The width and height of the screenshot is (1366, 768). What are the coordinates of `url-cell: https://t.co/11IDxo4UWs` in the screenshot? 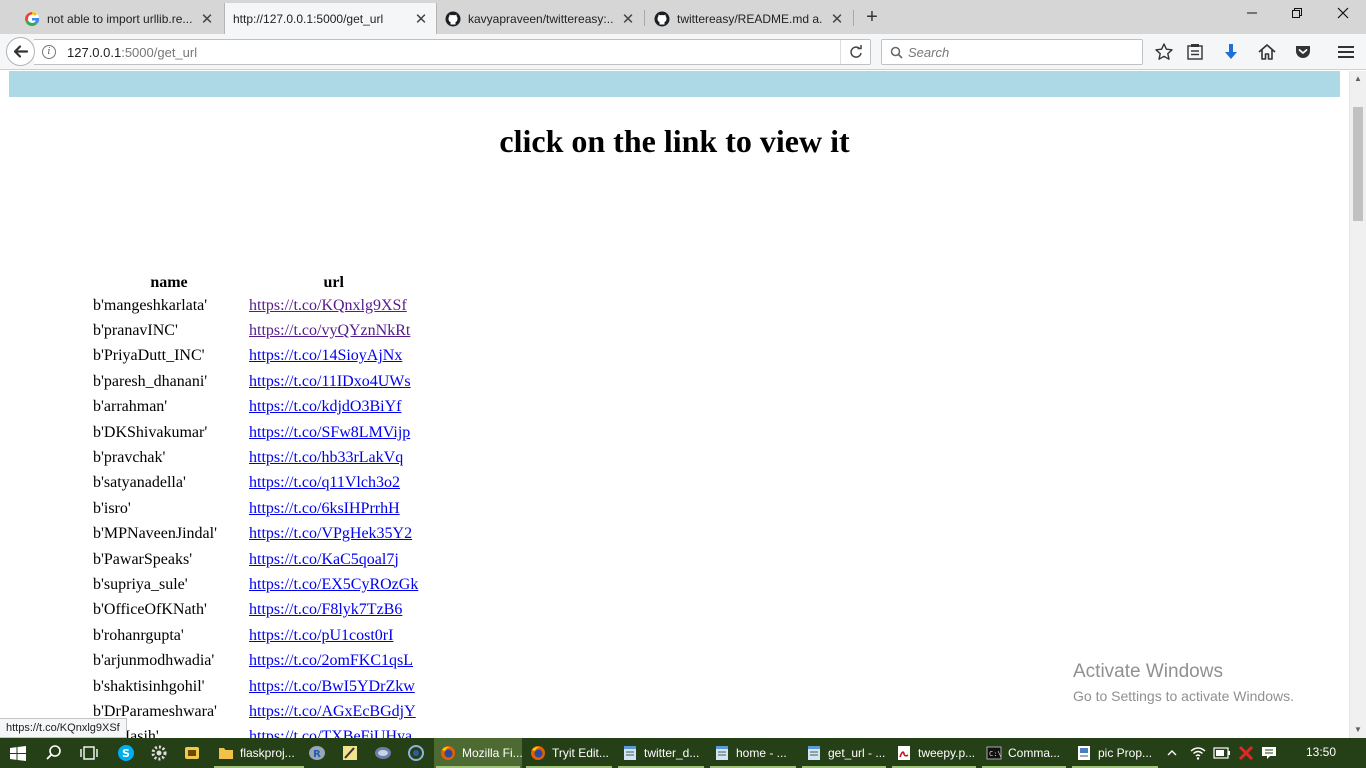 It's located at (333, 381).